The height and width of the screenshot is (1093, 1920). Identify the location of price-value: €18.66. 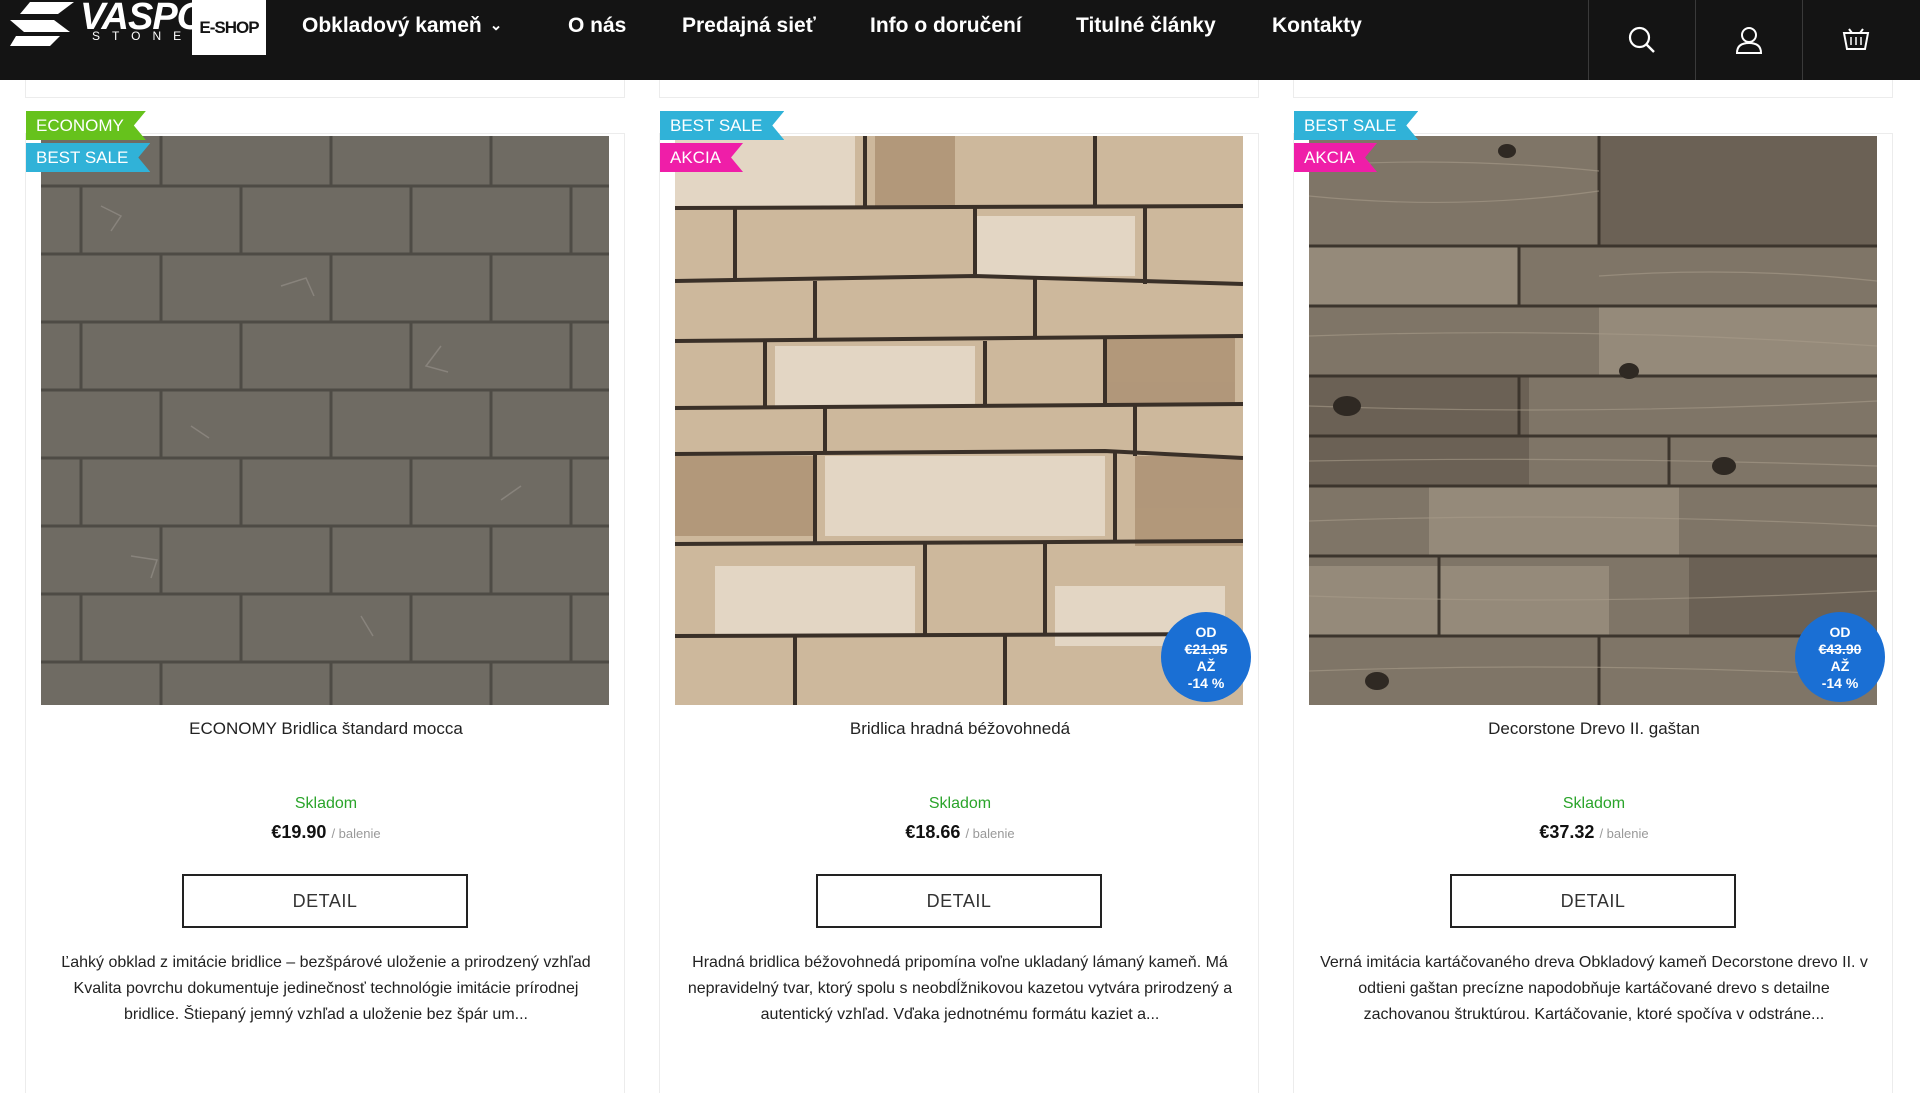
(933, 832).